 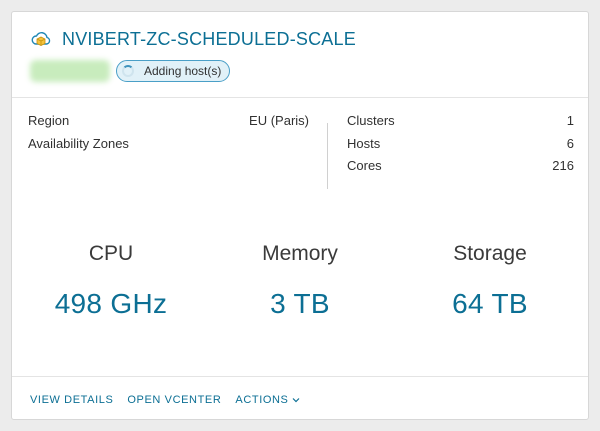 I want to click on clusters-label: Clusters, so click(x=371, y=120).